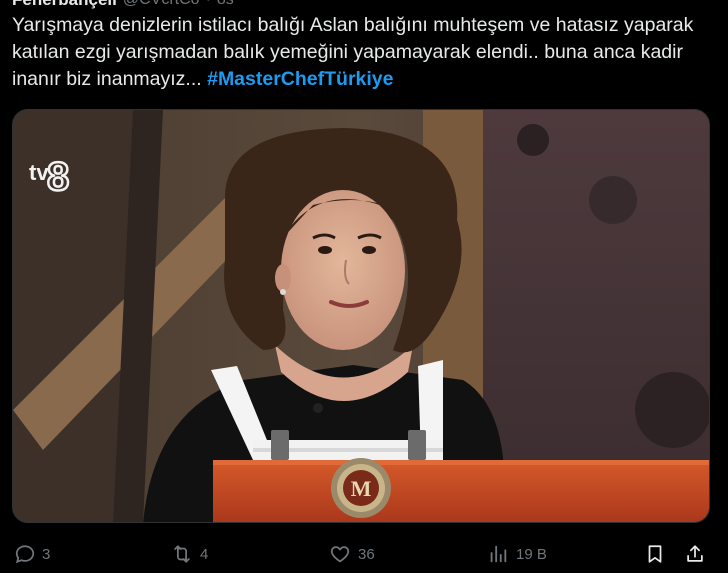 The width and height of the screenshot is (728, 573). I want to click on hashtag-link: #MasterChefTürkiye, so click(300, 79).